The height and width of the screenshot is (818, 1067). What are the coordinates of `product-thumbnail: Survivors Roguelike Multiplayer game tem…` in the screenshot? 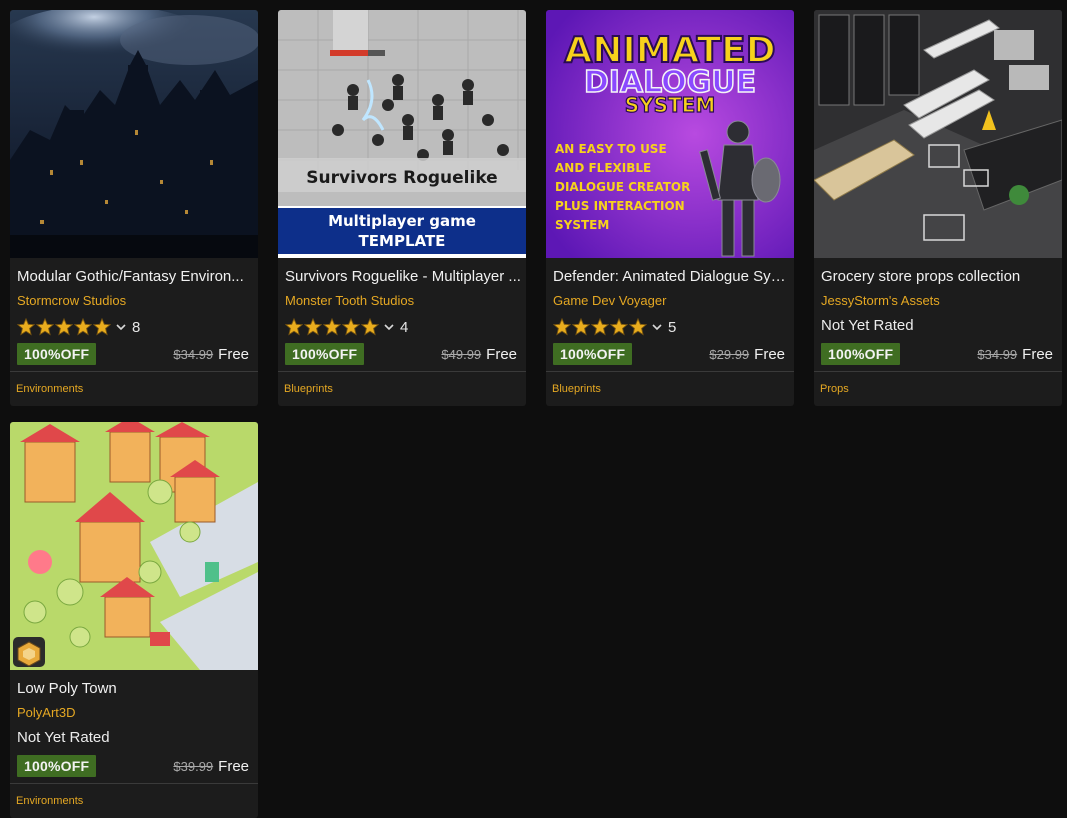 It's located at (402, 134).